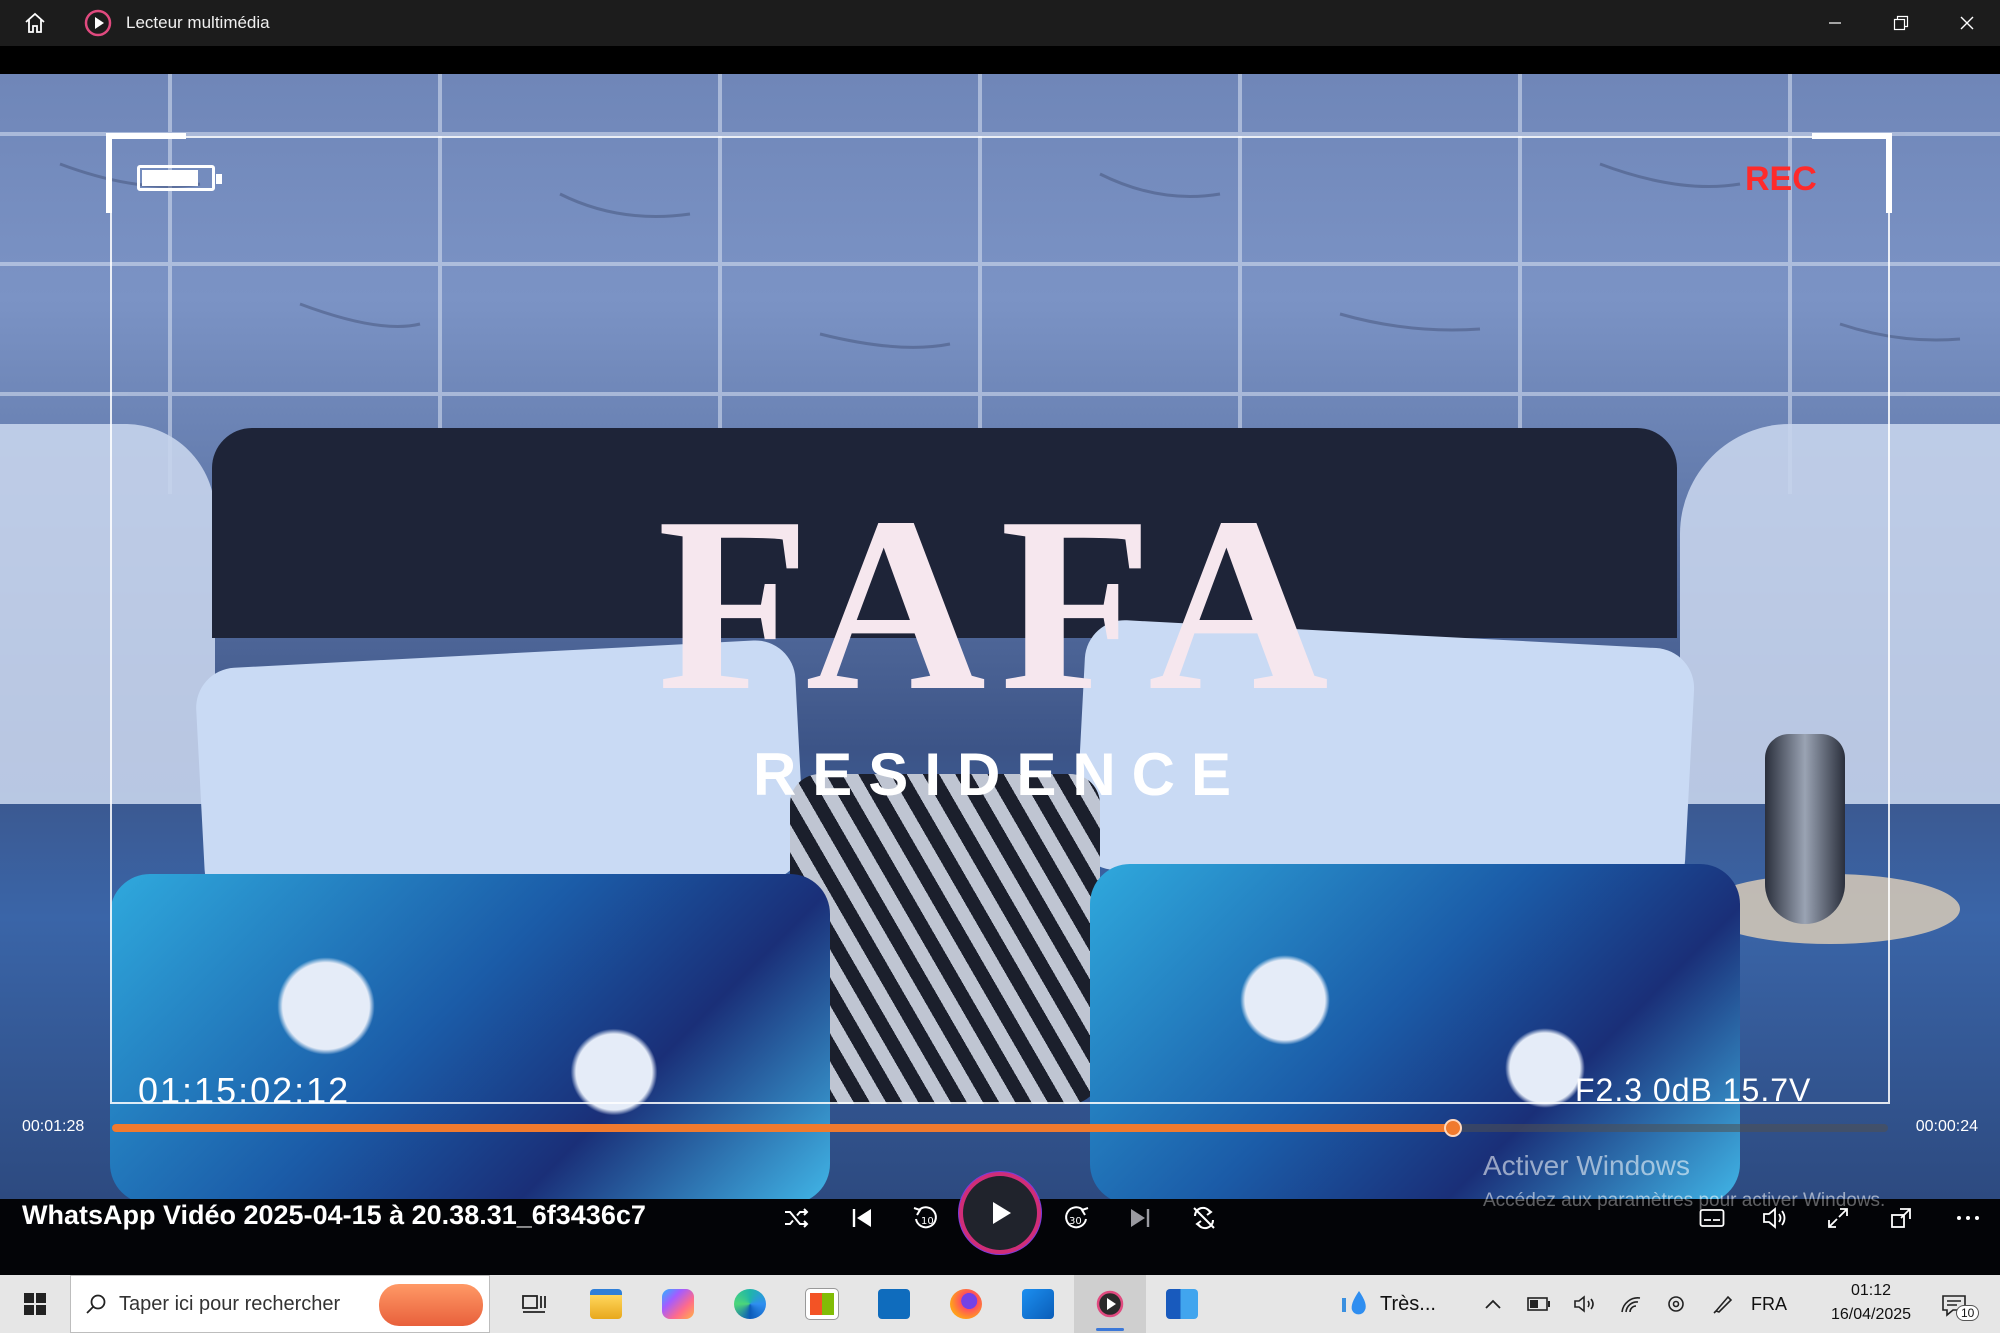  I want to click on repeat-button, so click(1204, 1218).